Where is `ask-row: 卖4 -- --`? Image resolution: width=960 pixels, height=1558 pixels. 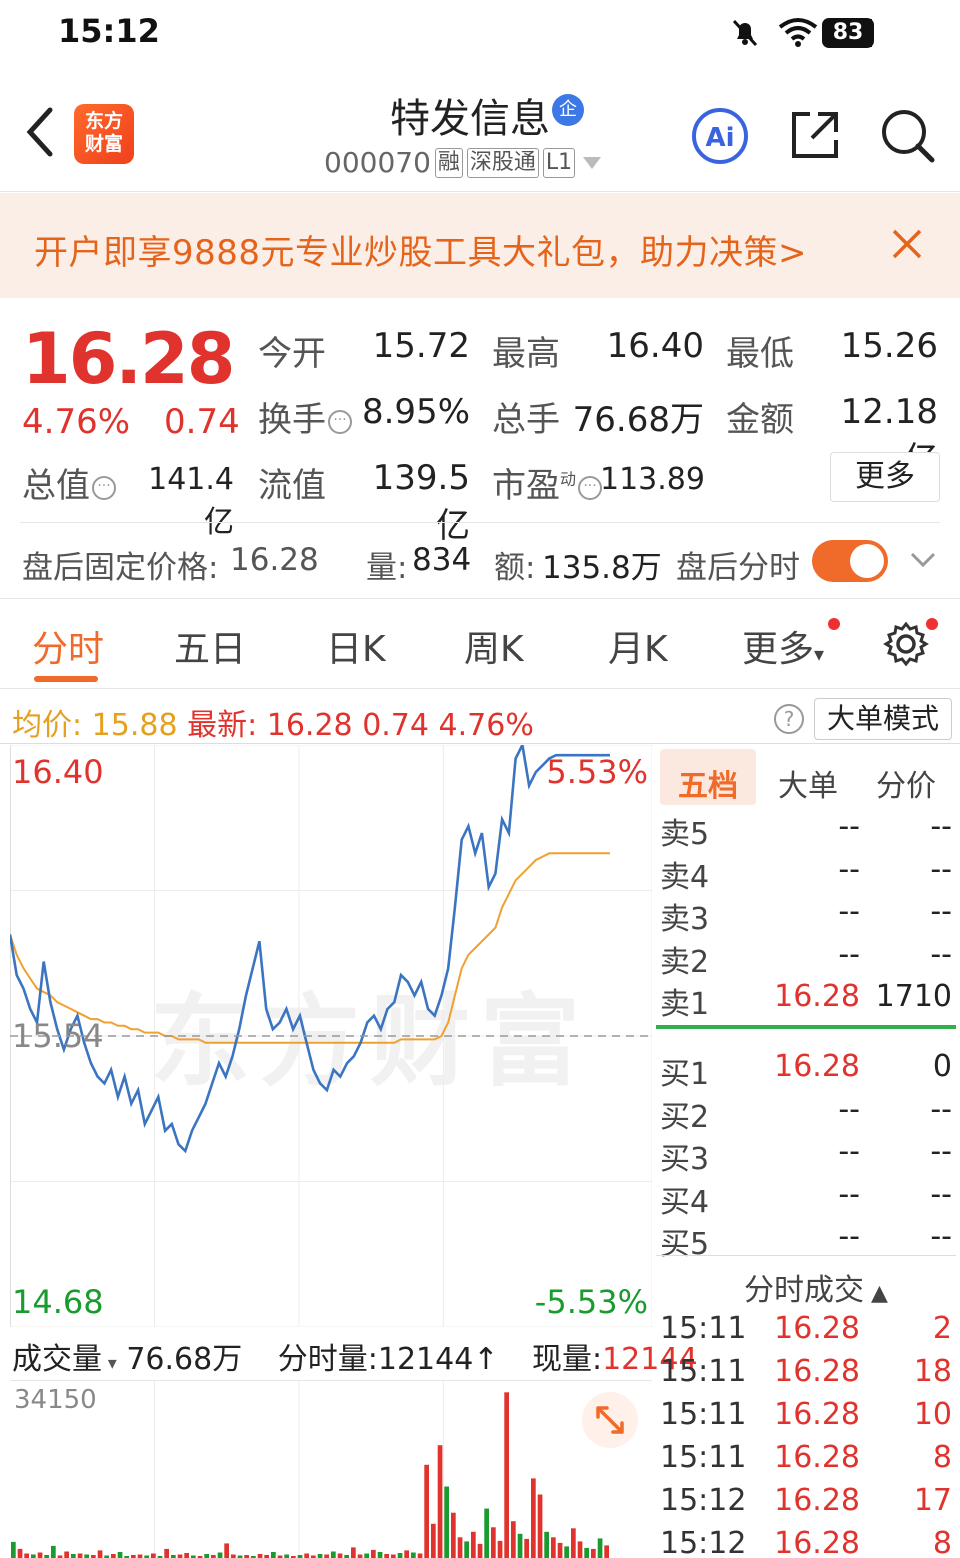
ask-row: 卖4 -- -- is located at coordinates (808, 873).